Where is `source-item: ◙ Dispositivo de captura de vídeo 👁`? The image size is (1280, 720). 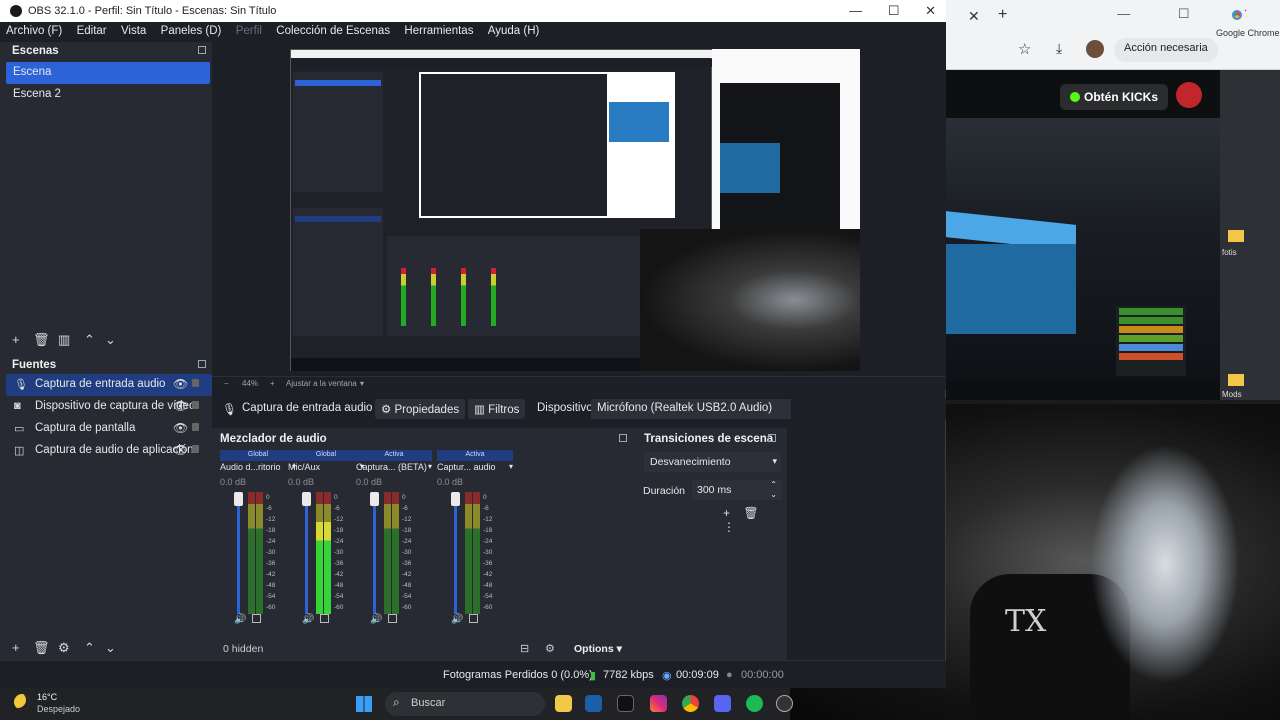 source-item: ◙ Dispositivo de captura de vídeo 👁 is located at coordinates (109, 407).